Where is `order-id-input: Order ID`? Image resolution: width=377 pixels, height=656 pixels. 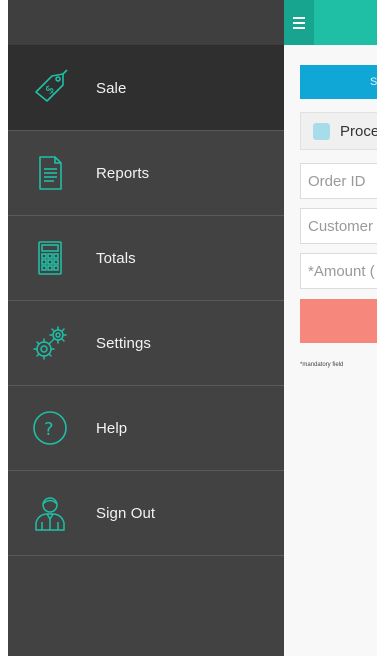
order-id-input: Order ID is located at coordinates (338, 181).